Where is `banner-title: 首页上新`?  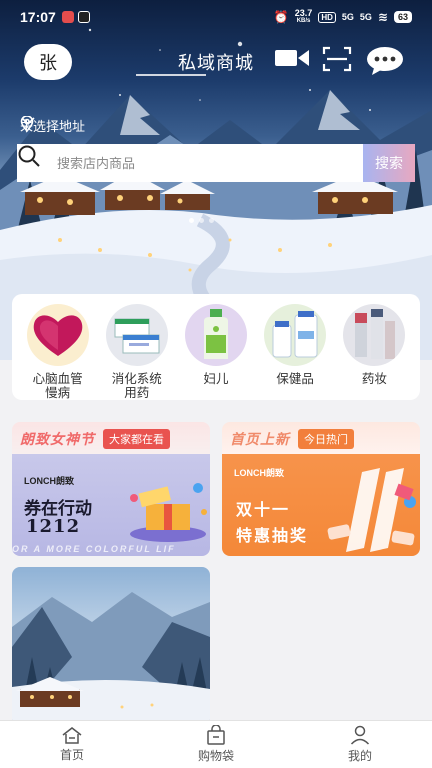
banner-title: 首页上新 is located at coordinates (260, 439).